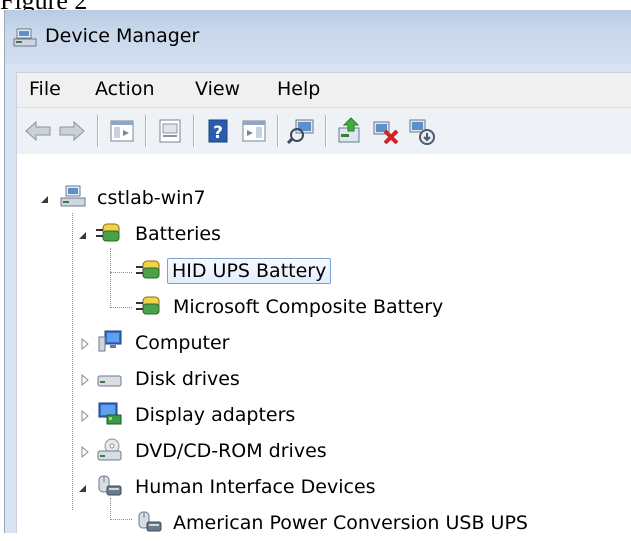 The height and width of the screenshot is (541, 631). I want to click on show-hide-action-pane-button, so click(254, 131).